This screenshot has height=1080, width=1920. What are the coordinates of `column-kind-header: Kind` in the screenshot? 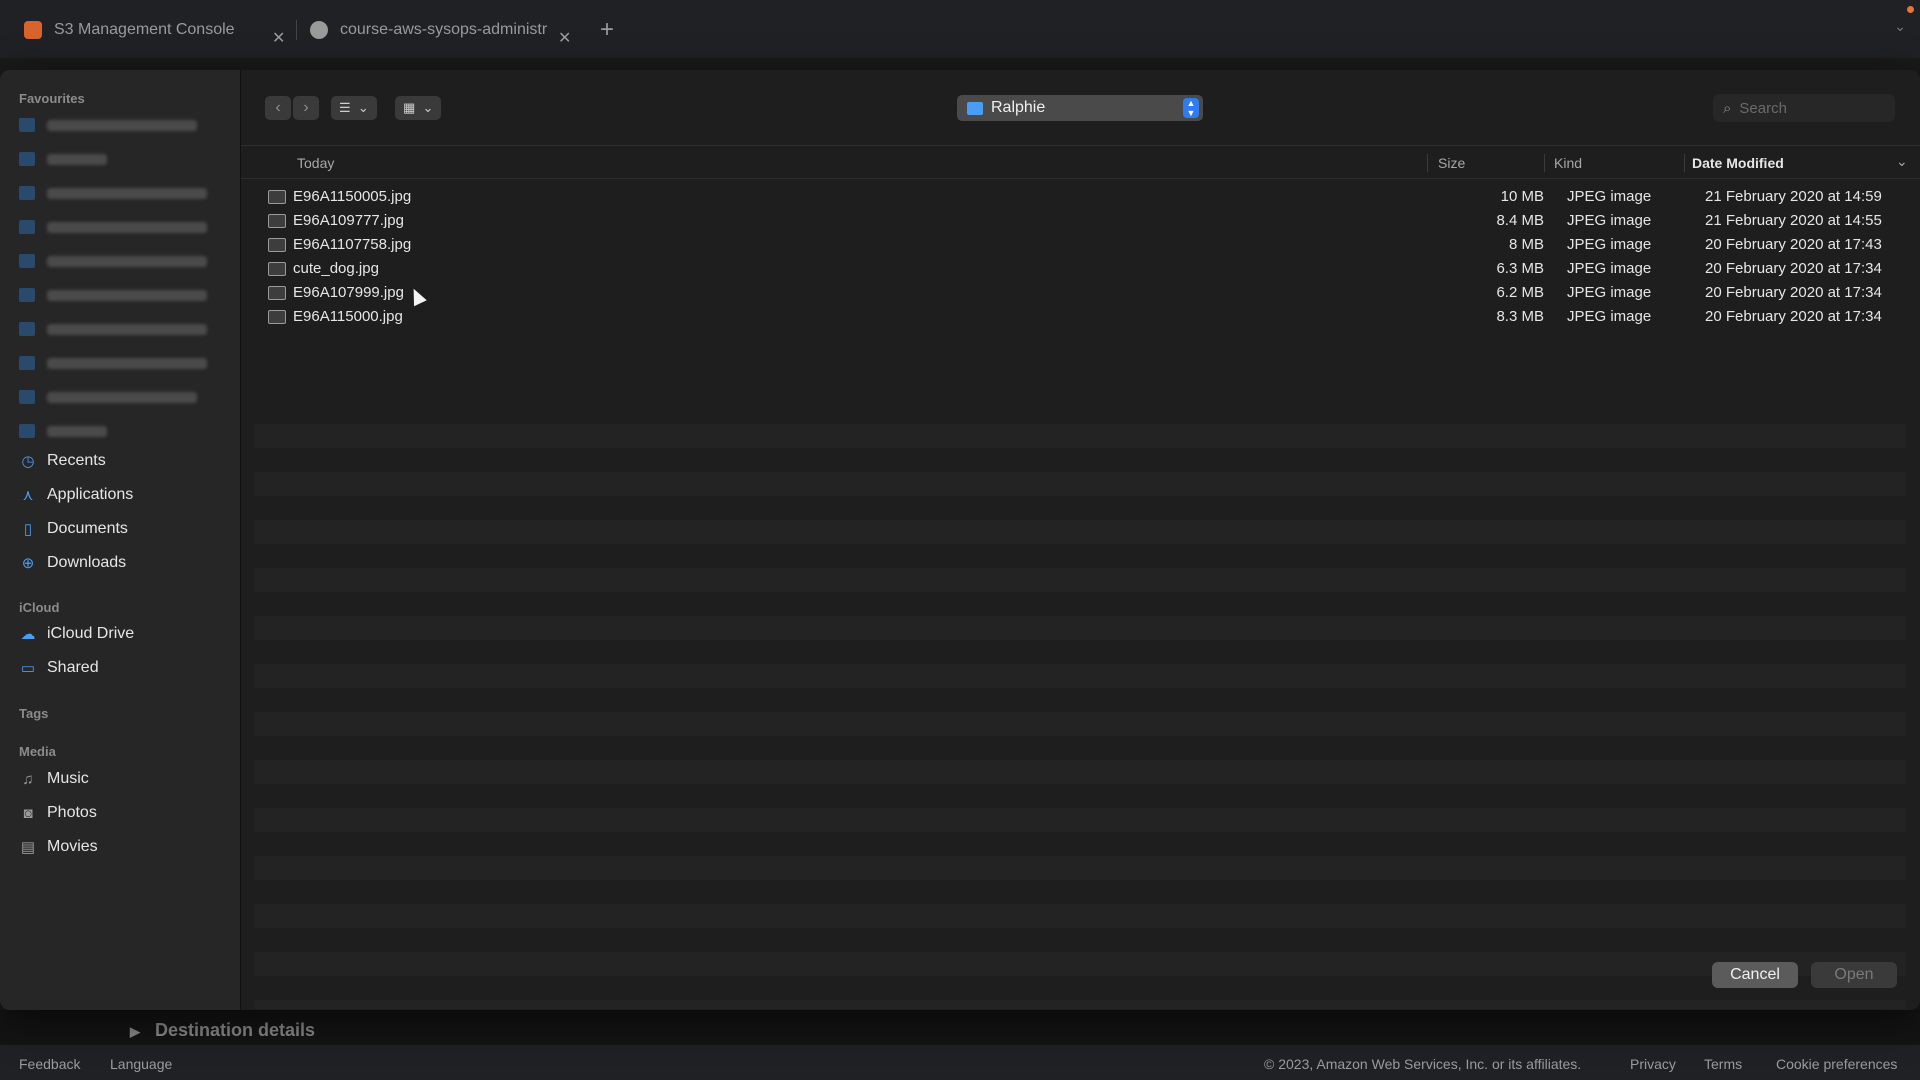 It's located at (1568, 163).